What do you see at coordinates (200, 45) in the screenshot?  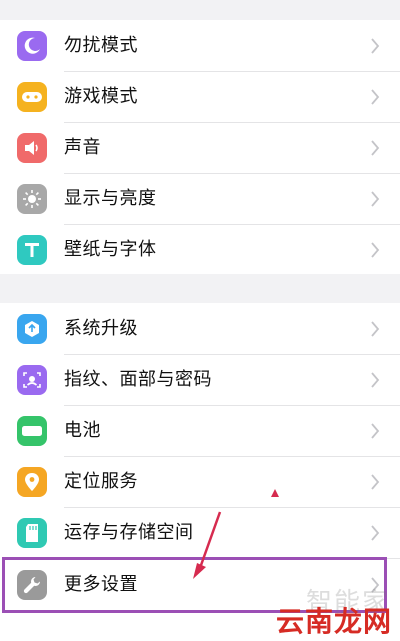 I see `setting-do-not-disturb: 勿扰模式` at bounding box center [200, 45].